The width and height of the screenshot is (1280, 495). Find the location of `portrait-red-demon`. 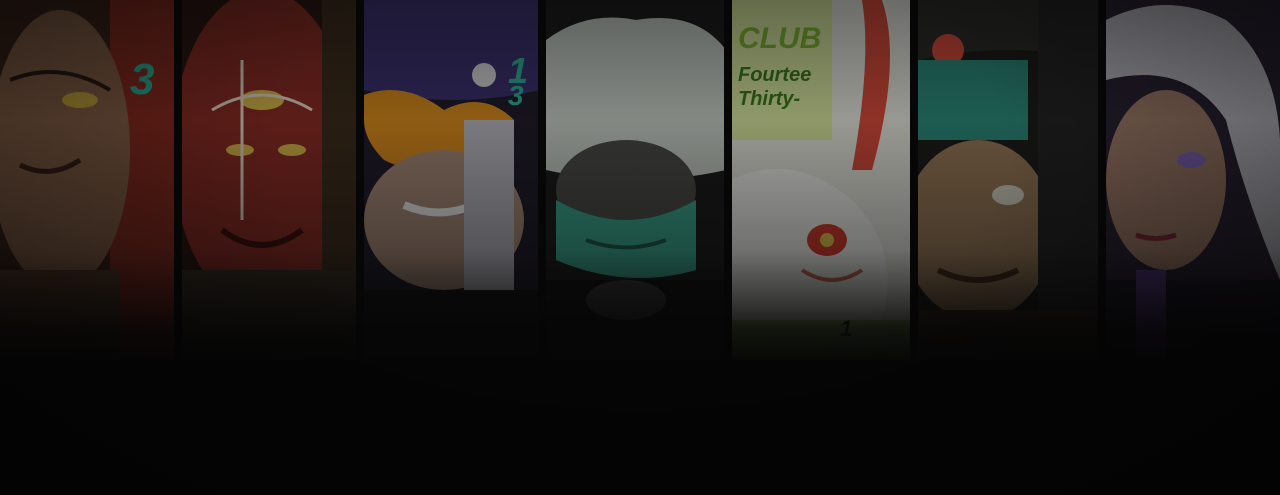

portrait-red-demon is located at coordinates (270, 180).